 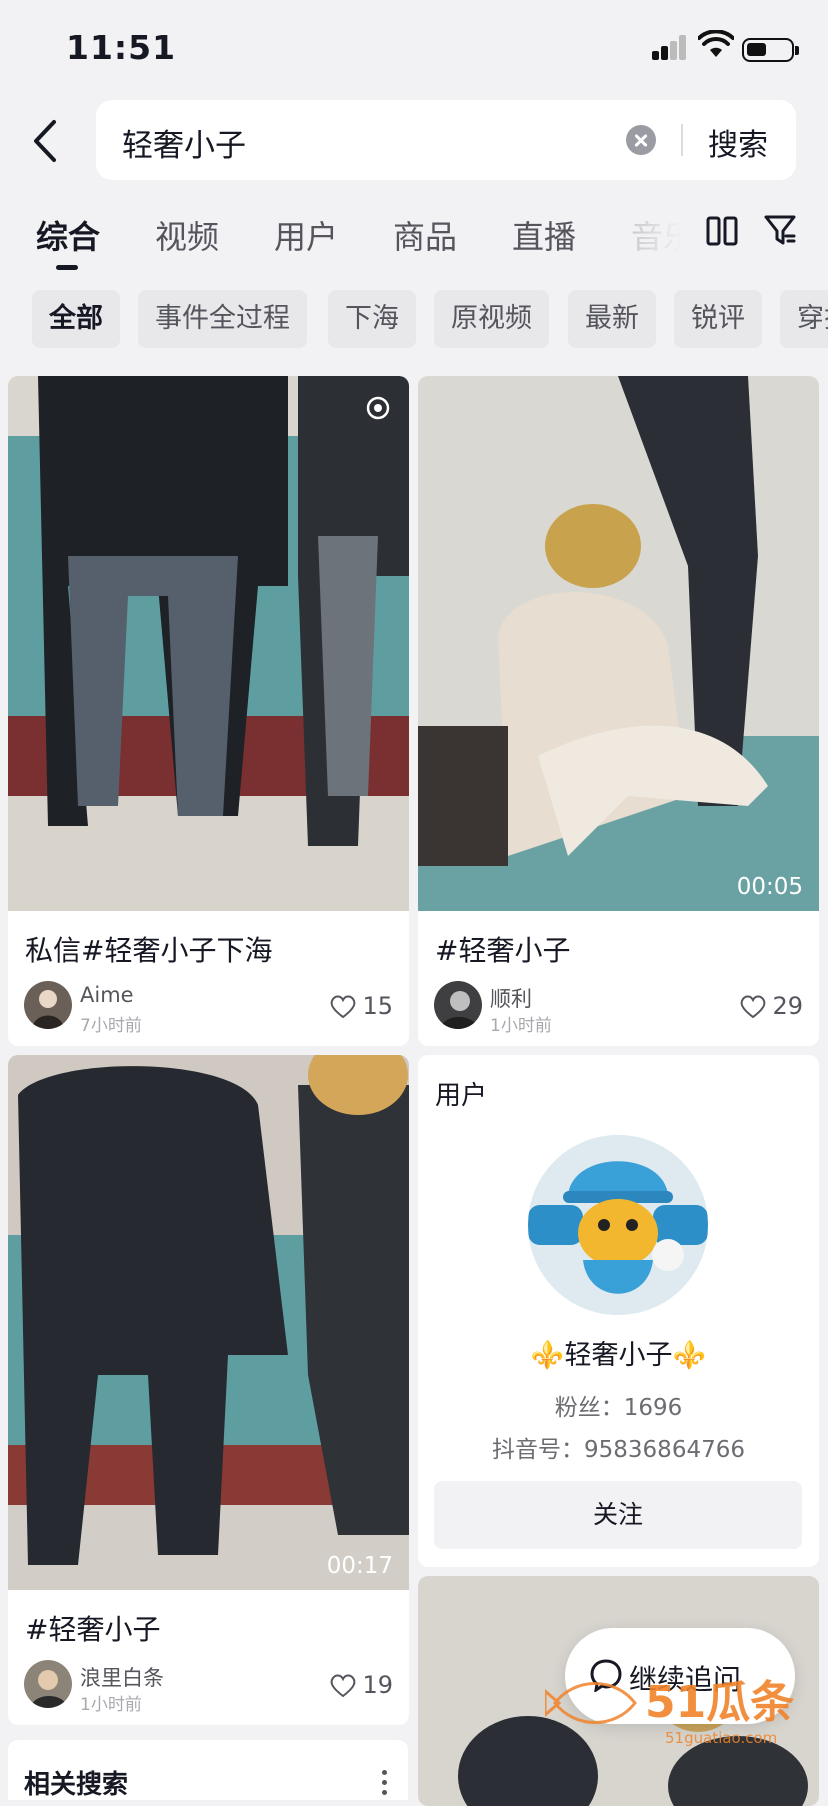 I want to click on author-name: Aime, so click(x=107, y=995).